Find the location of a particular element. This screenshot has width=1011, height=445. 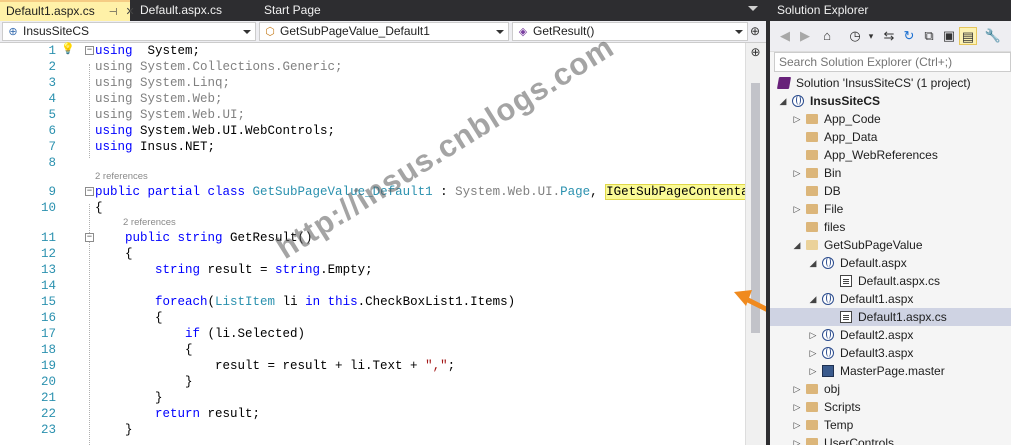

code-line: 20 } is located at coordinates (372, 382).